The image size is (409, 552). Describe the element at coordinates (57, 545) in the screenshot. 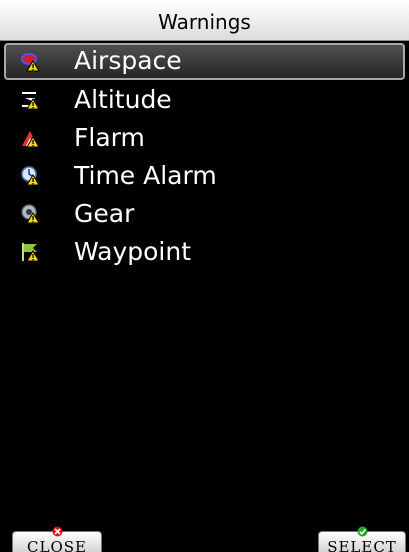

I see `close-button-label: CLOSE` at that location.